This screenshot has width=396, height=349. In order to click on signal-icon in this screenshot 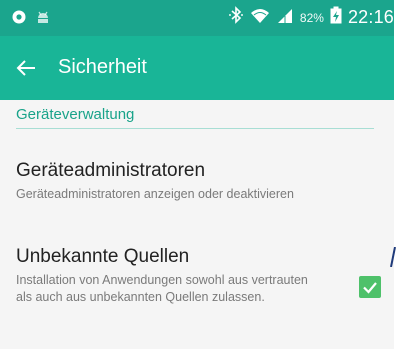, I will do `click(285, 17)`.